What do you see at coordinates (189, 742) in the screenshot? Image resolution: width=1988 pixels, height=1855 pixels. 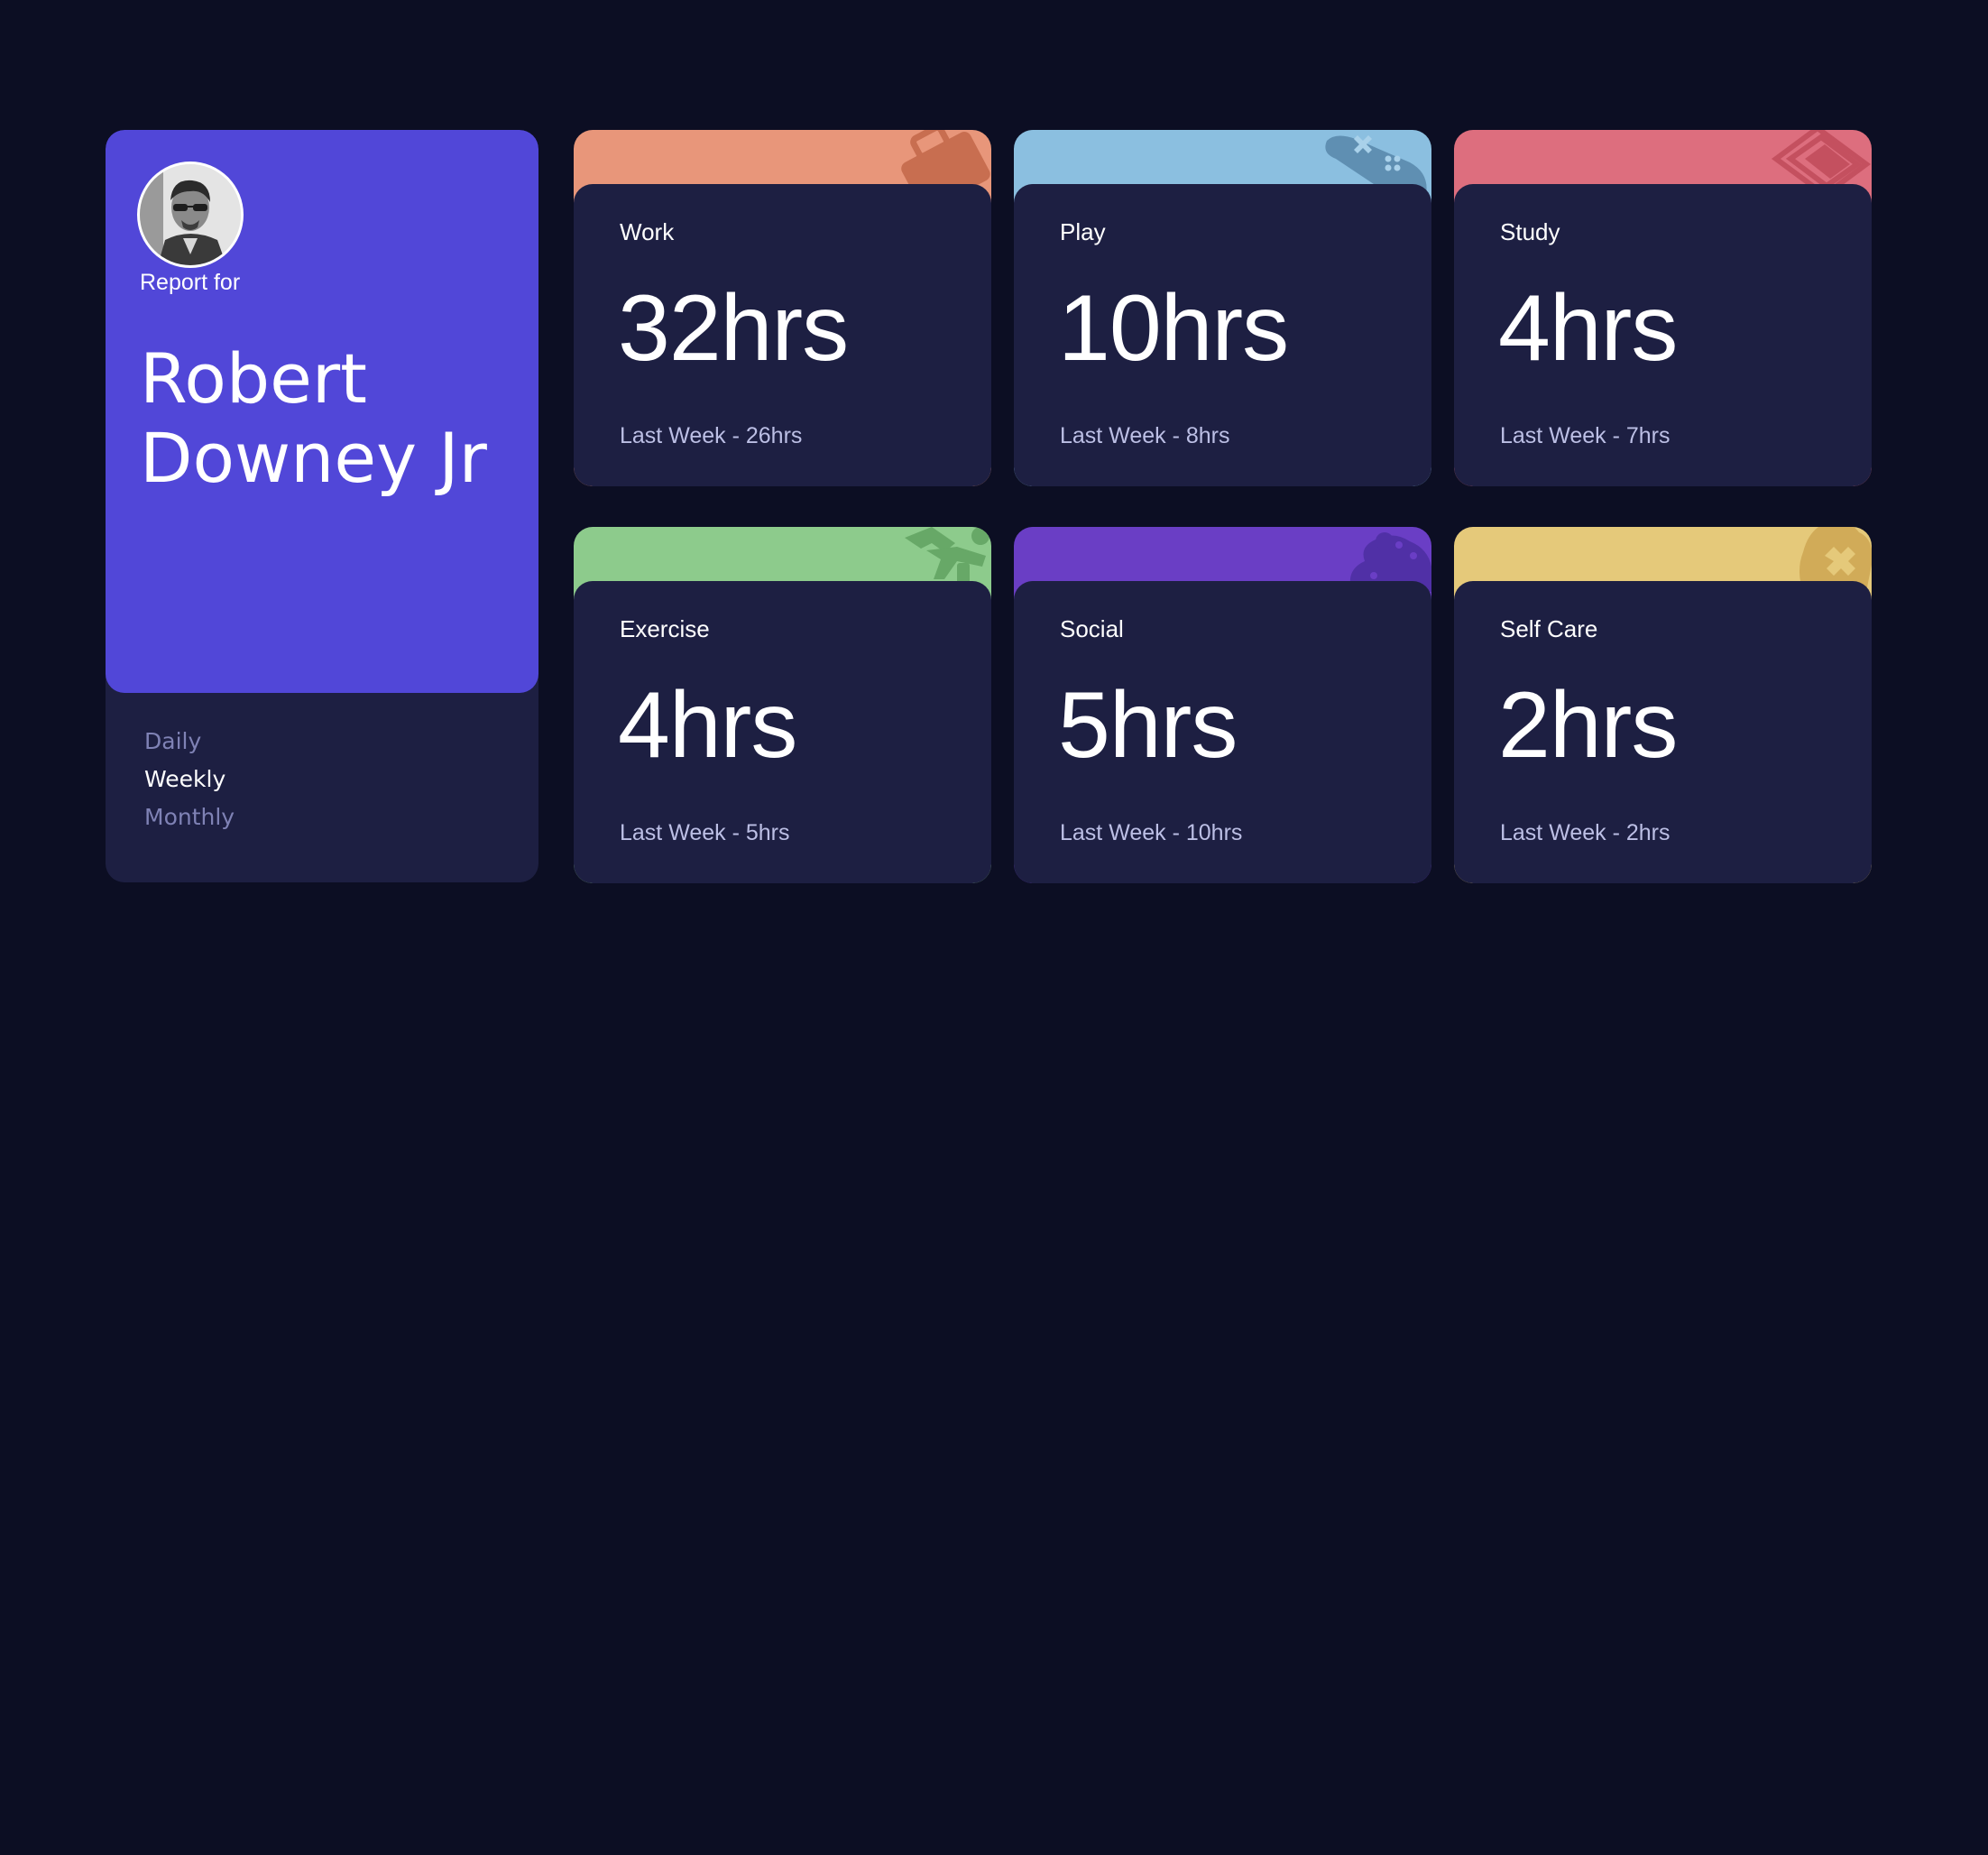 I see `period-daily-button: Daily` at bounding box center [189, 742].